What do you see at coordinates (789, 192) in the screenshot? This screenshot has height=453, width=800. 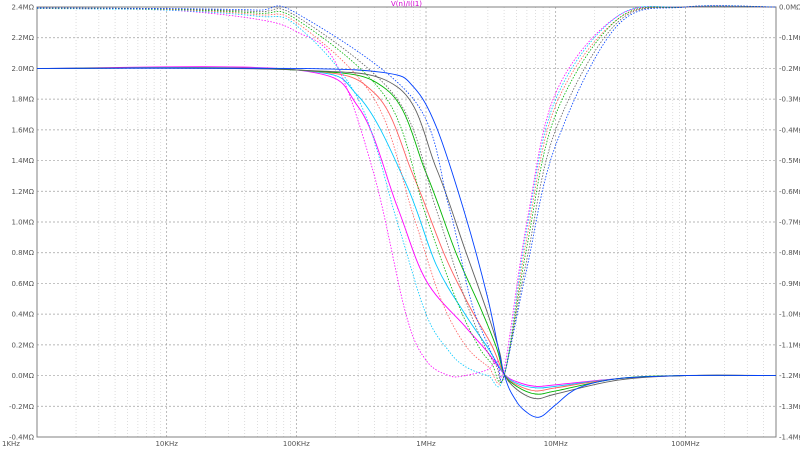 I see `right-y-tick-label: -0.6MΩ` at bounding box center [789, 192].